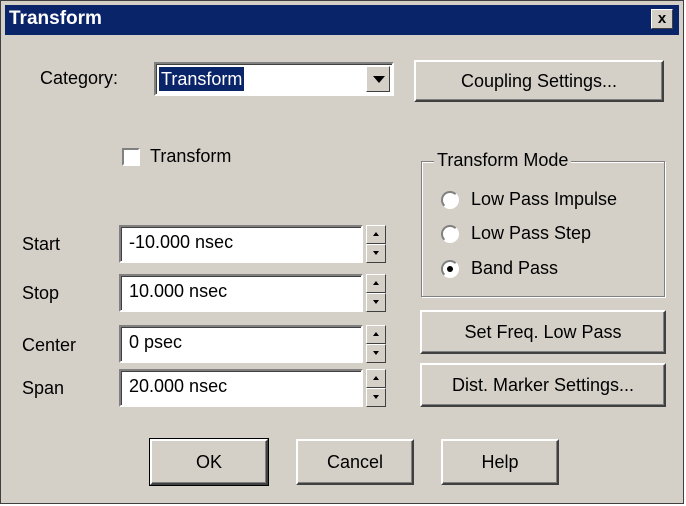 This screenshot has width=686, height=506. I want to click on close-icon: x, so click(662, 18).